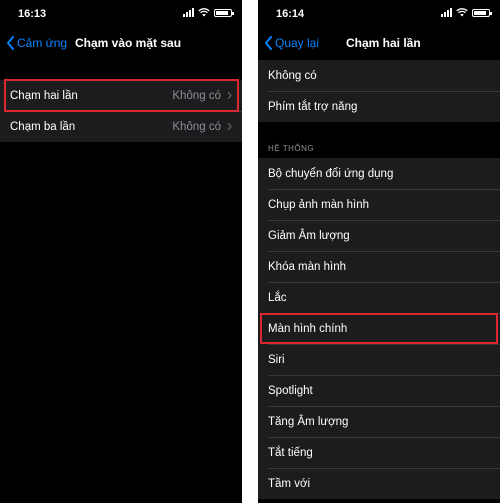  I want to click on page-title: Chạm hai lần, so click(383, 43).